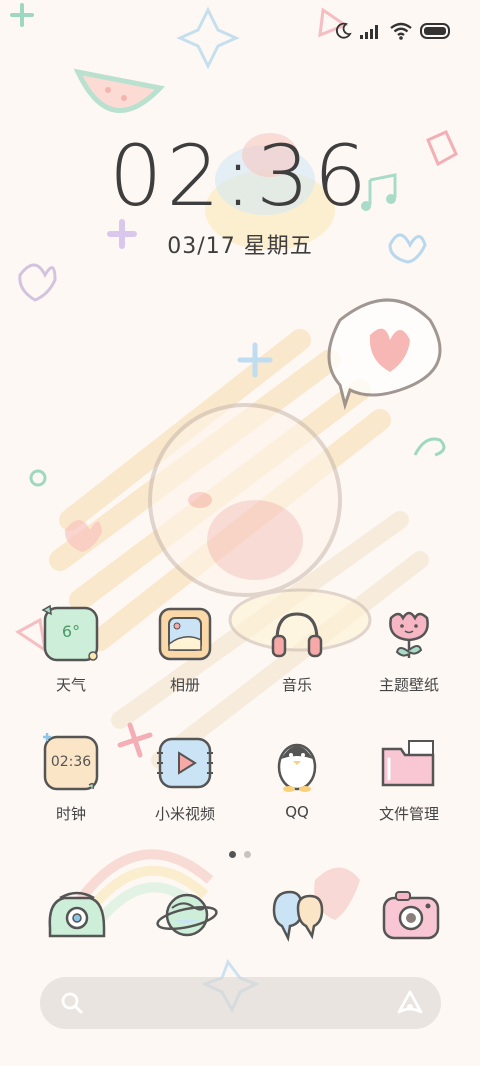 The width and height of the screenshot is (480, 1066). I want to click on page-dot, so click(247, 854).